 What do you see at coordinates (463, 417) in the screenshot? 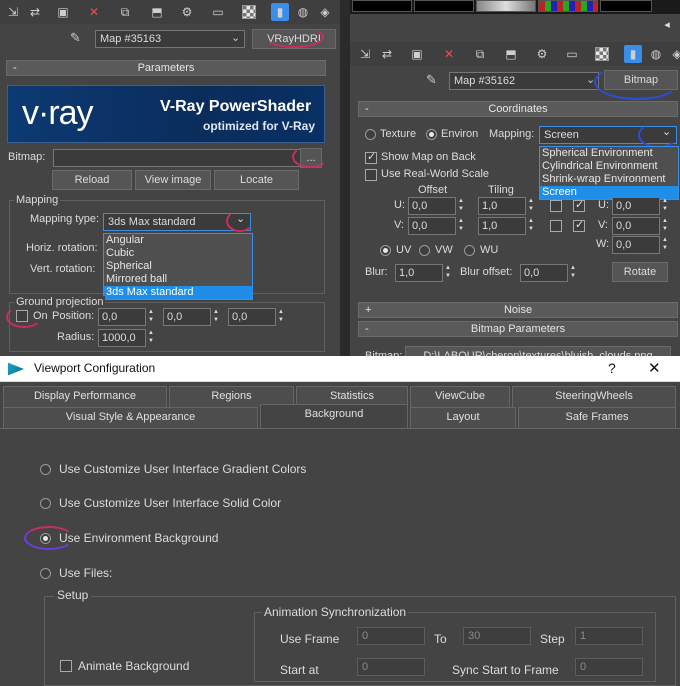
I see `tab-layout: Layout` at bounding box center [463, 417].